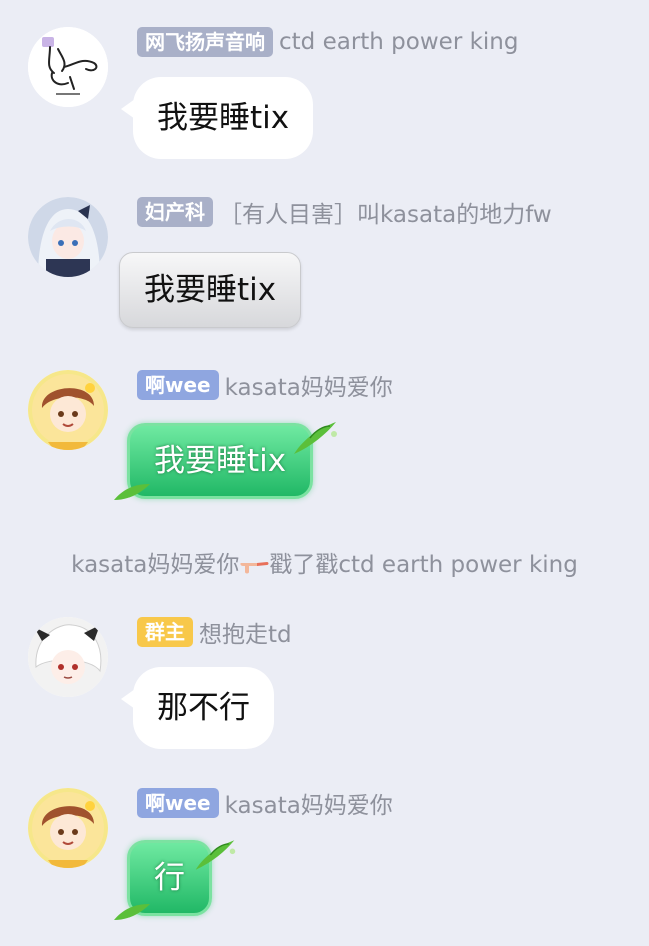 The image size is (649, 946). I want to click on sender-name: ［有人目害］叫kasata的地力fw, so click(385, 212).